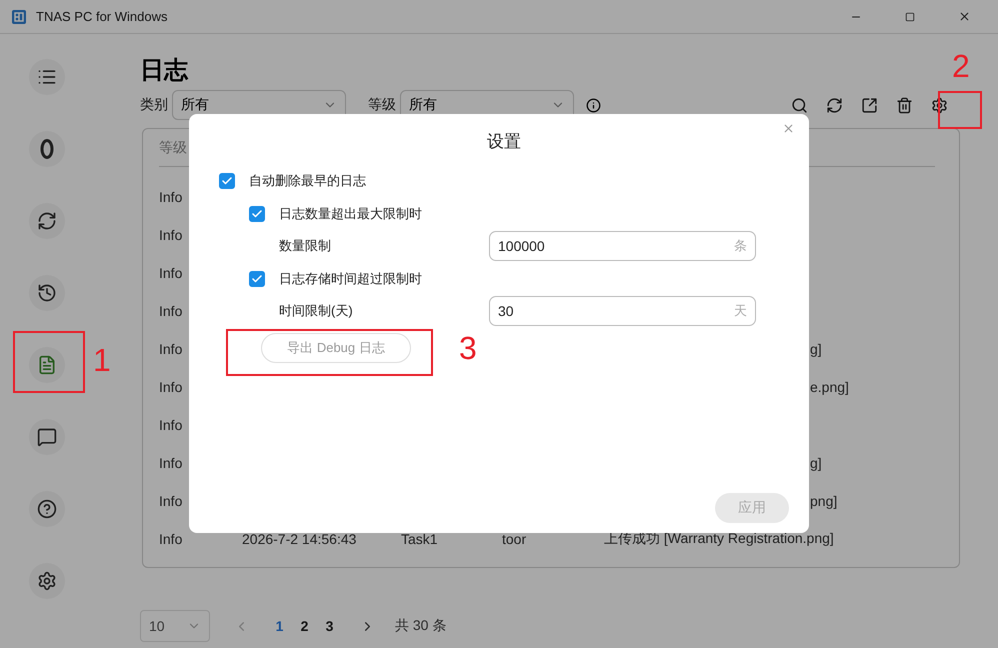  I want to click on step-number: 2, so click(961, 66).